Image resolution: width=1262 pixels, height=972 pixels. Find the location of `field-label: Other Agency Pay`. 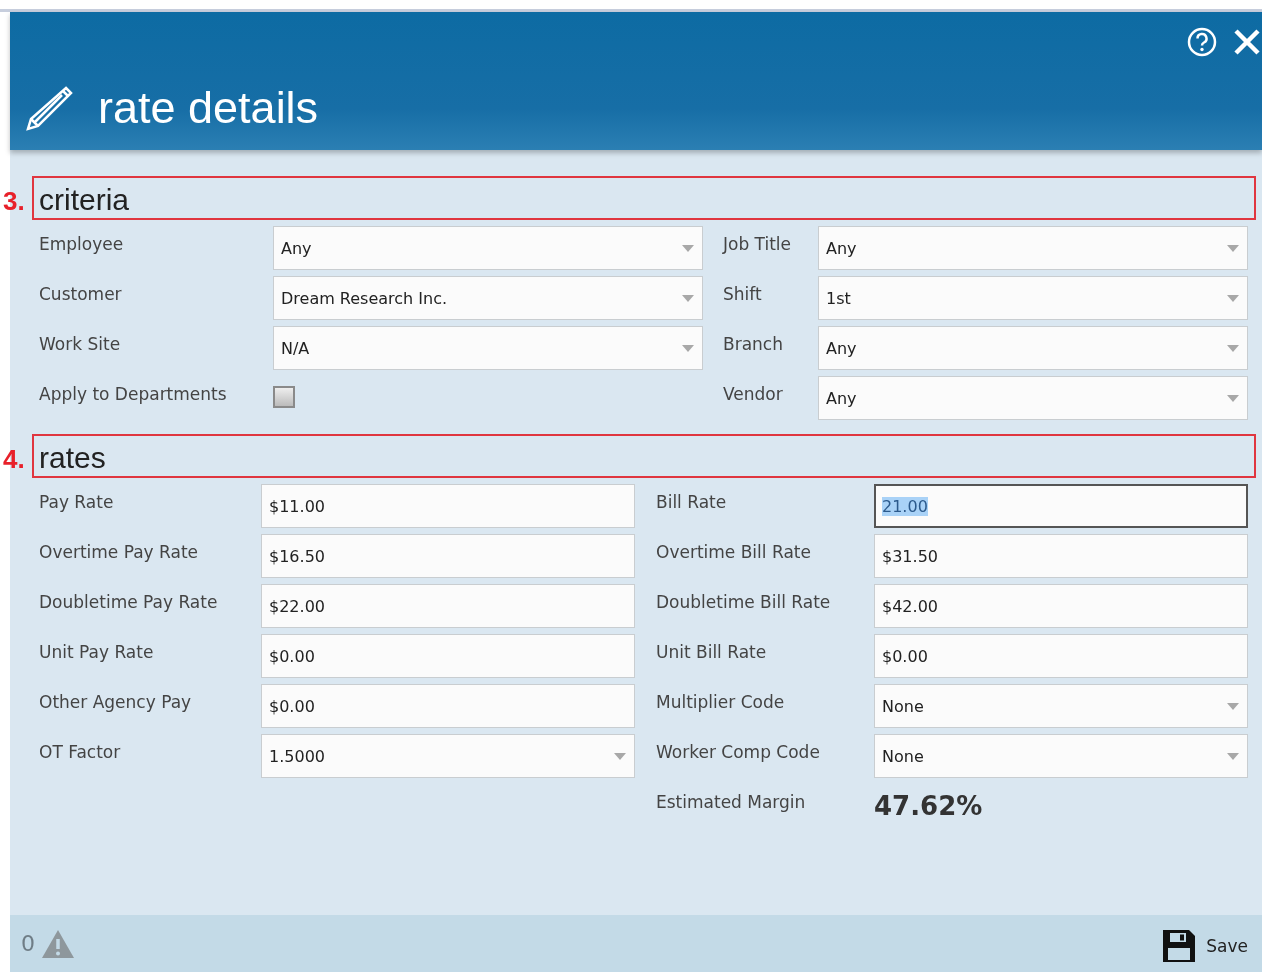

field-label: Other Agency Pay is located at coordinates (116, 702).